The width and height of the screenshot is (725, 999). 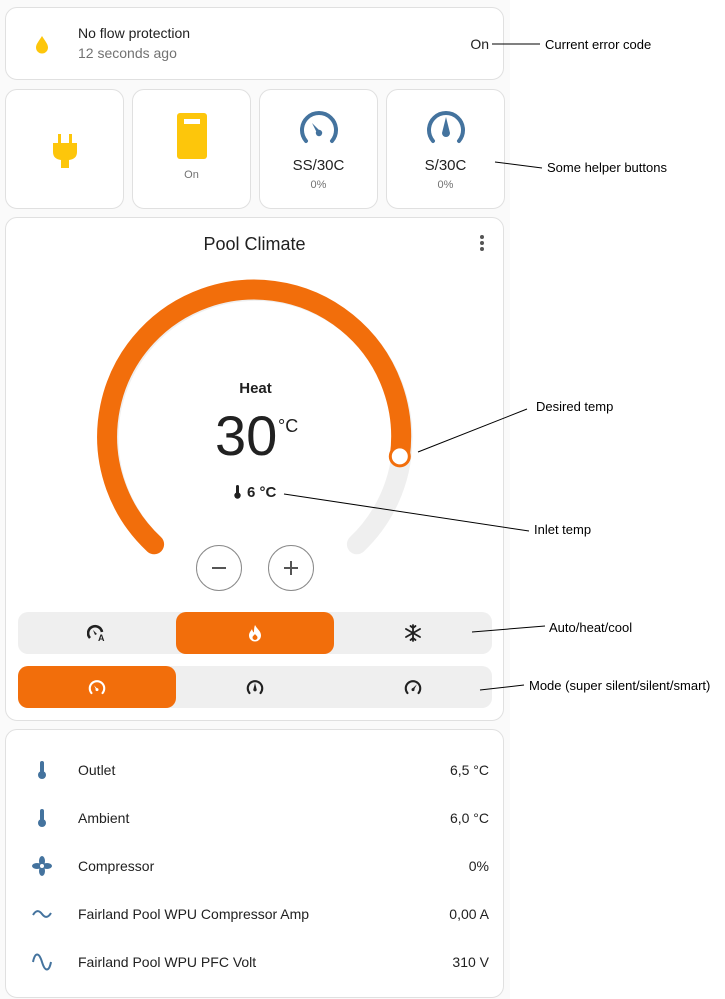 I want to click on annotation-error-code: Current error code, so click(x=598, y=44).